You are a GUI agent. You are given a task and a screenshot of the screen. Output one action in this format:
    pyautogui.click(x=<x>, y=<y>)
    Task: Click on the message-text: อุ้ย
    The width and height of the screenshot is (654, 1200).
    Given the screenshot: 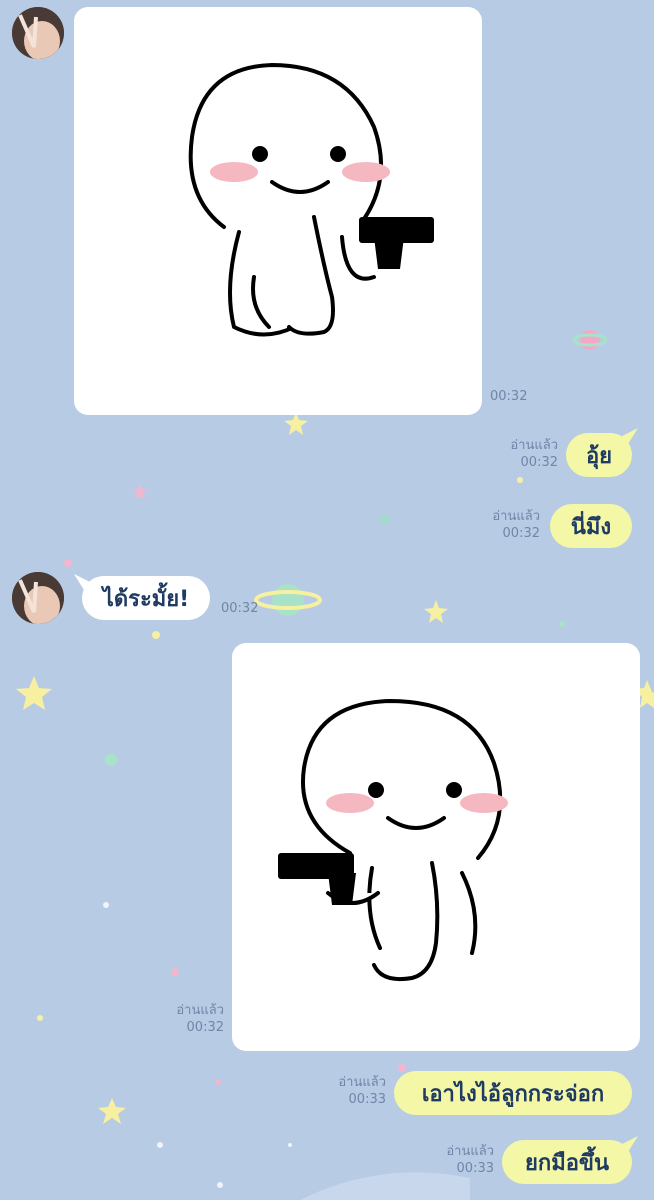 What is the action you would take?
    pyautogui.click(x=599, y=456)
    